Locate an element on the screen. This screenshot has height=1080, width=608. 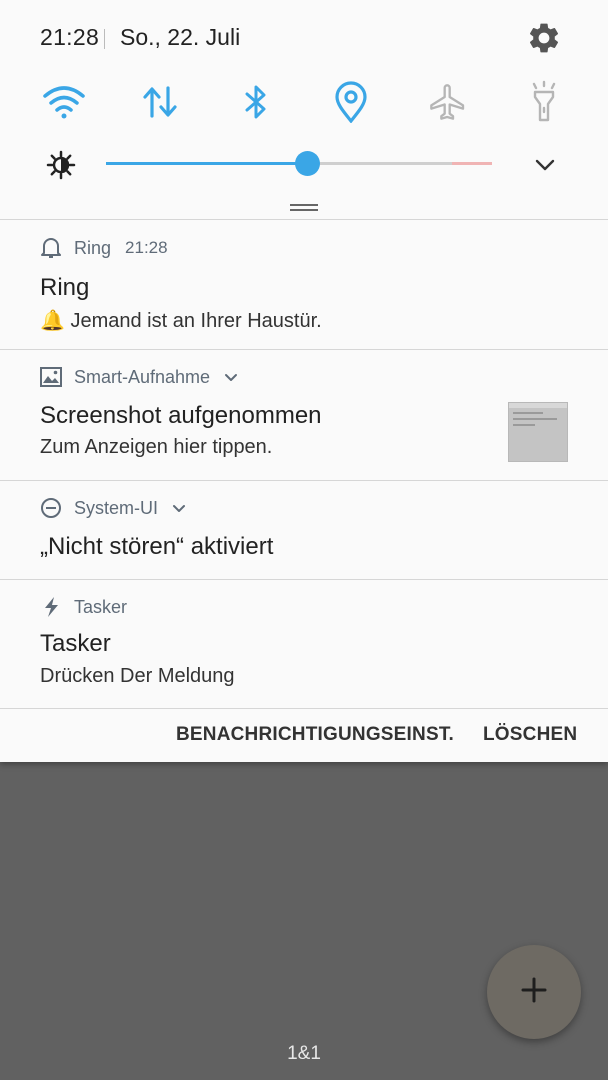
brightness-row is located at coordinates (304, 164).